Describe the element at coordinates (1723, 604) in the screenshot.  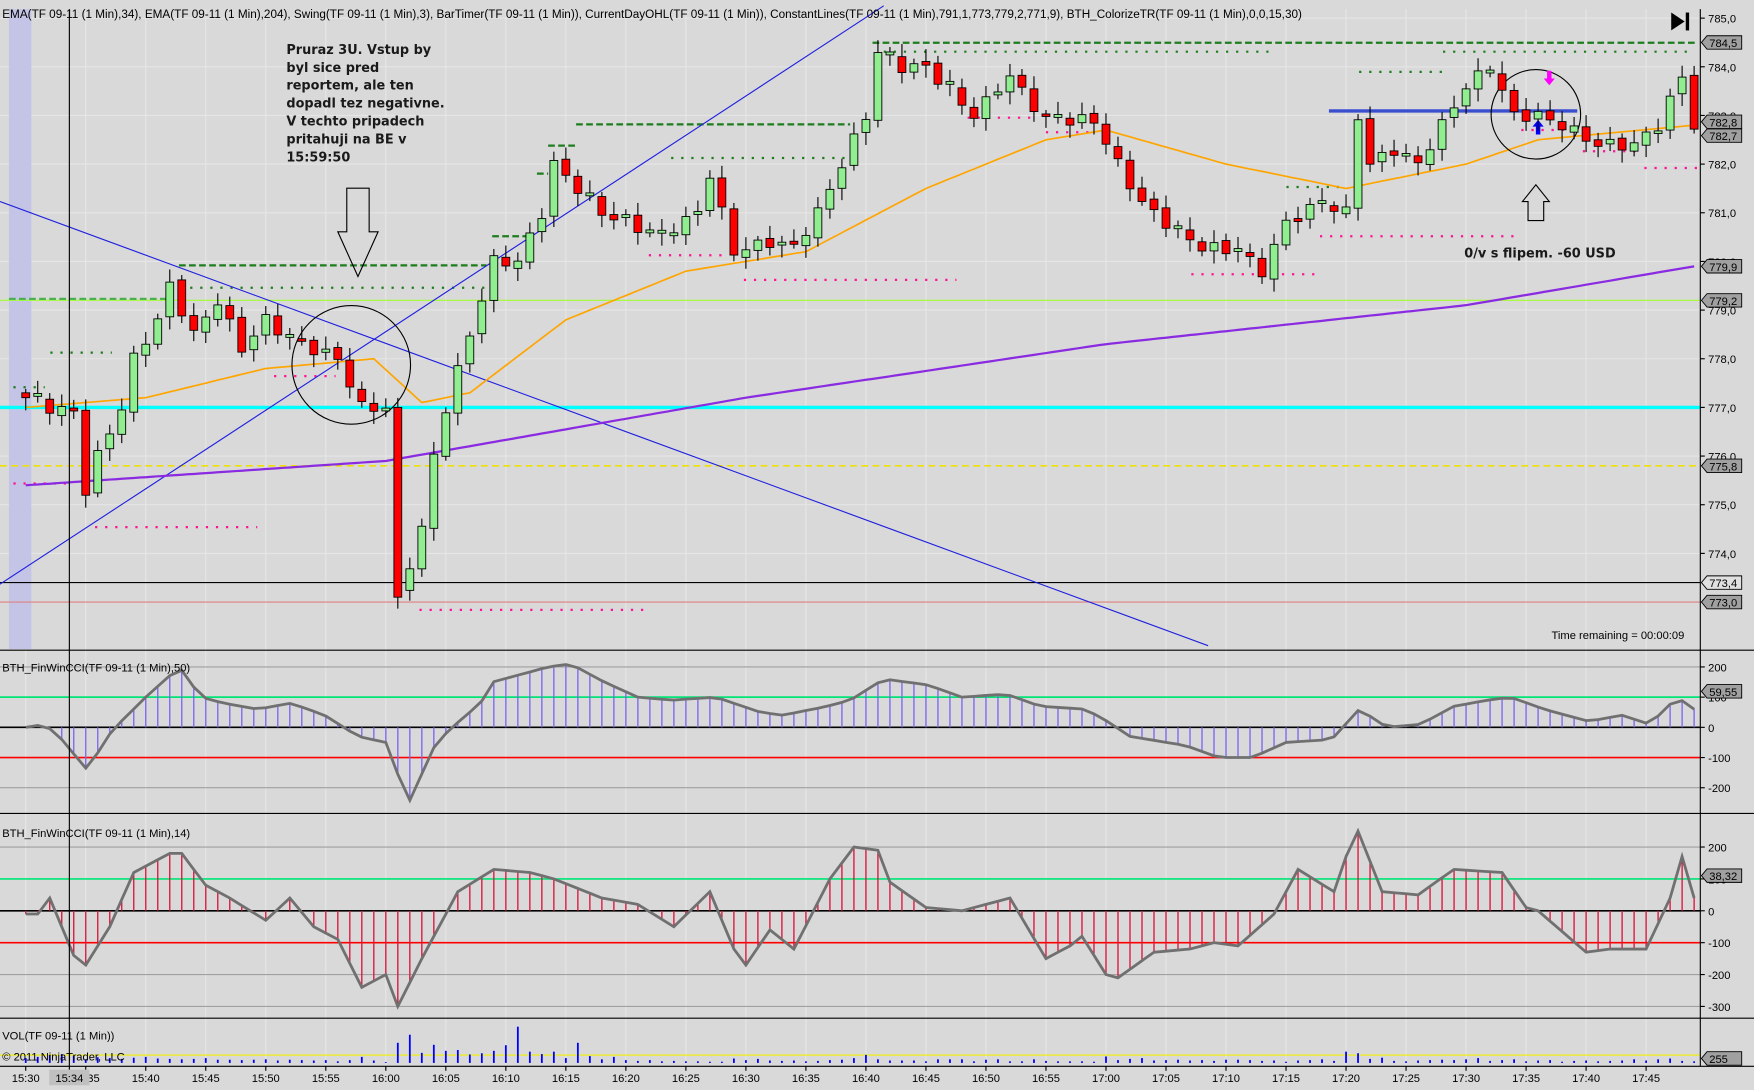
I see `price-marker-label: 773,0` at that location.